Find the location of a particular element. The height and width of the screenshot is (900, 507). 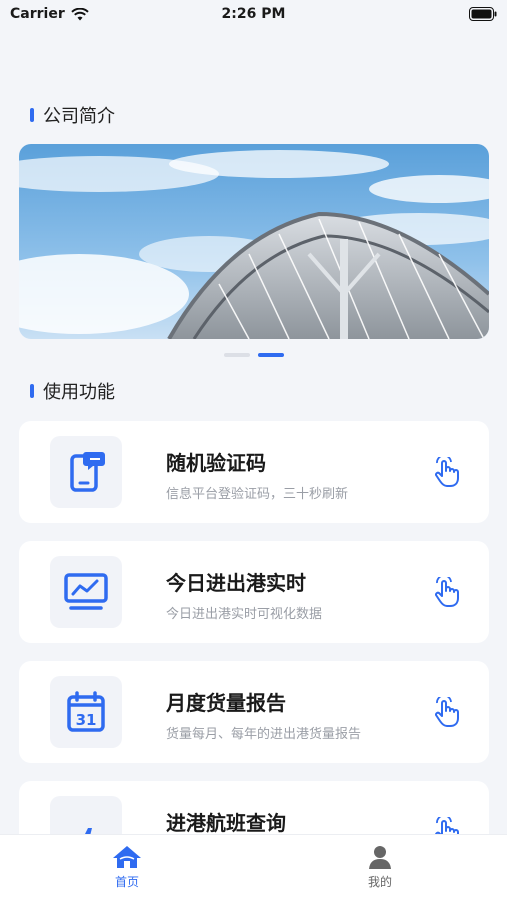

carousel-dot-active is located at coordinates (270, 355).